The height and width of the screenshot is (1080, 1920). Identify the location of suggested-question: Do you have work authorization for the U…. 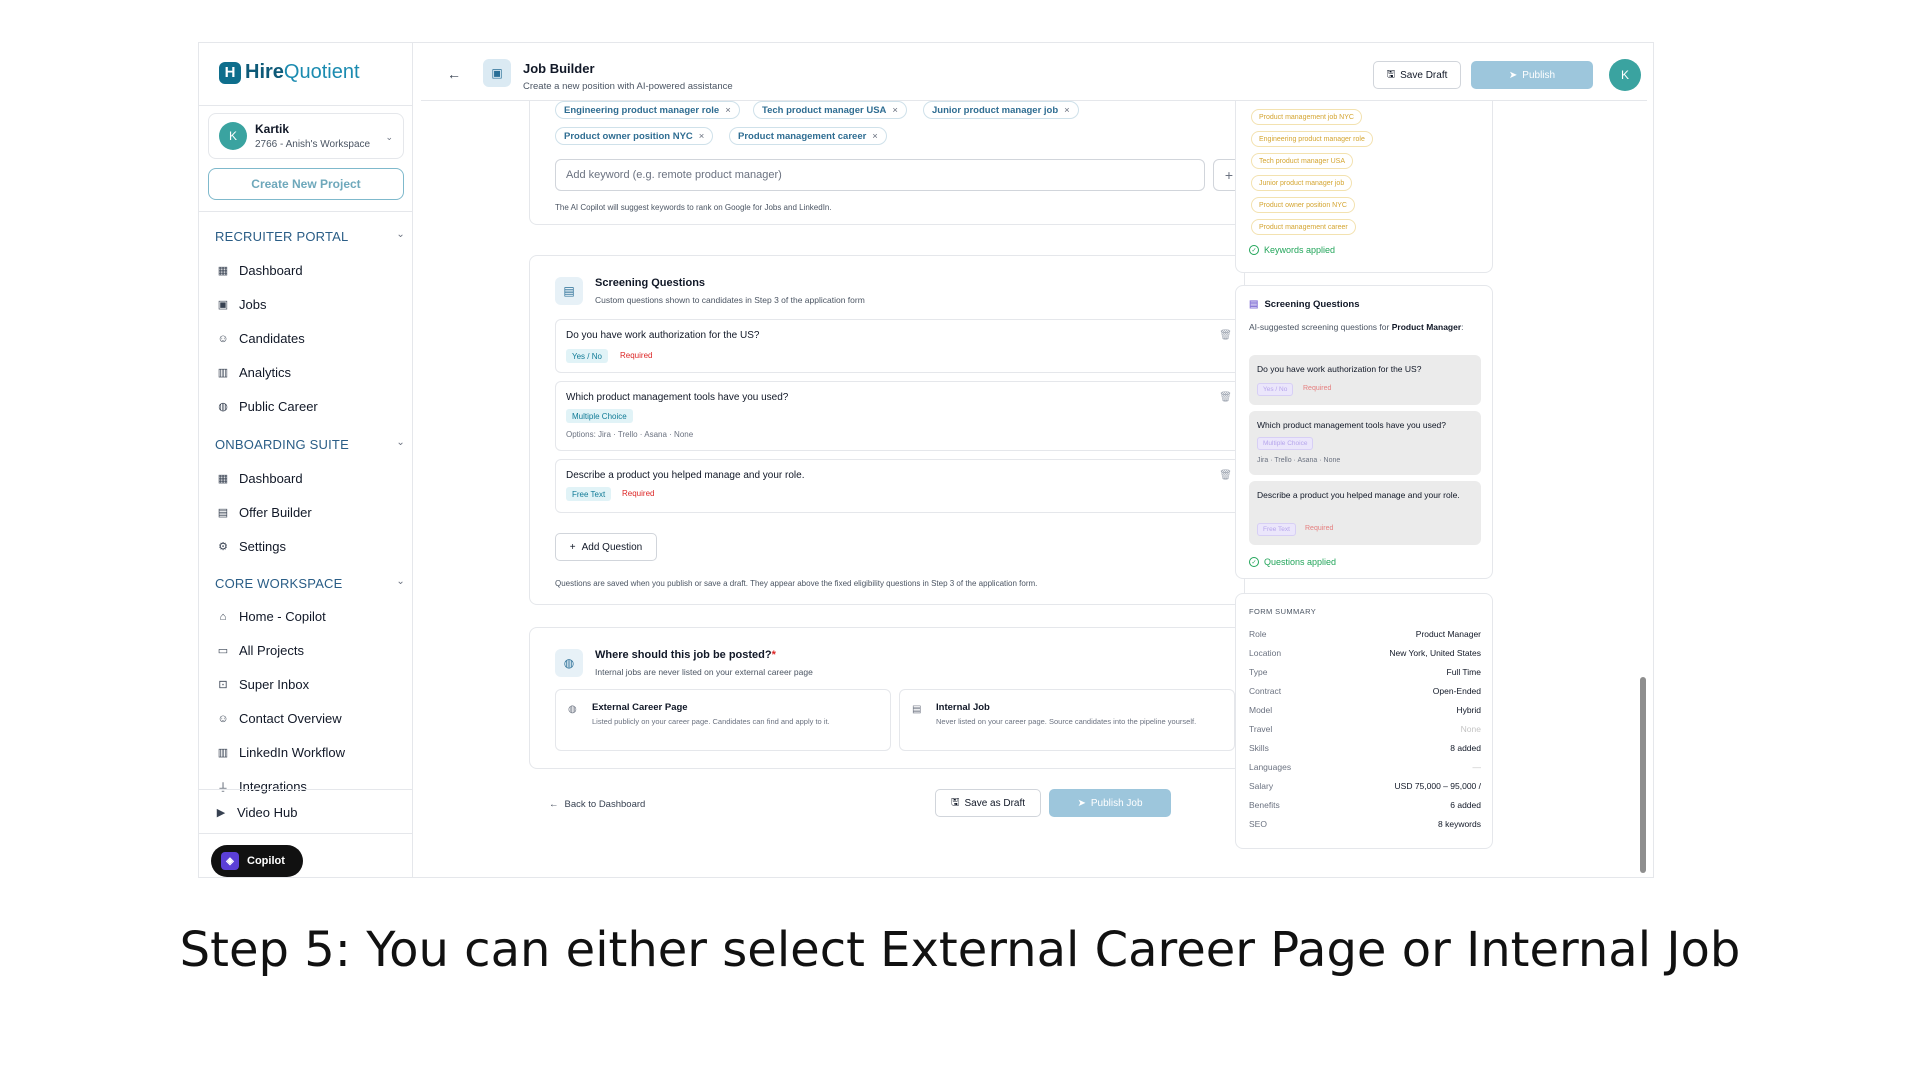
(1365, 380).